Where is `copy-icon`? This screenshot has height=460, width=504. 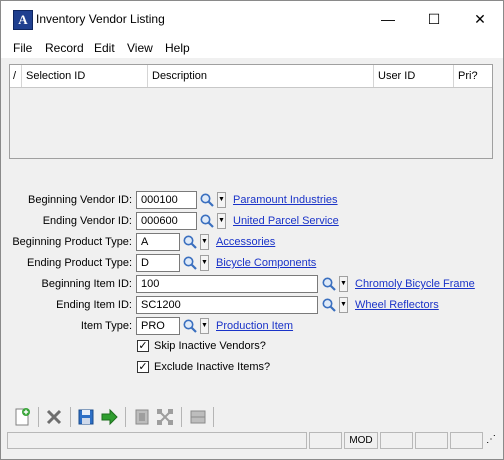
copy-icon is located at coordinates (142, 417).